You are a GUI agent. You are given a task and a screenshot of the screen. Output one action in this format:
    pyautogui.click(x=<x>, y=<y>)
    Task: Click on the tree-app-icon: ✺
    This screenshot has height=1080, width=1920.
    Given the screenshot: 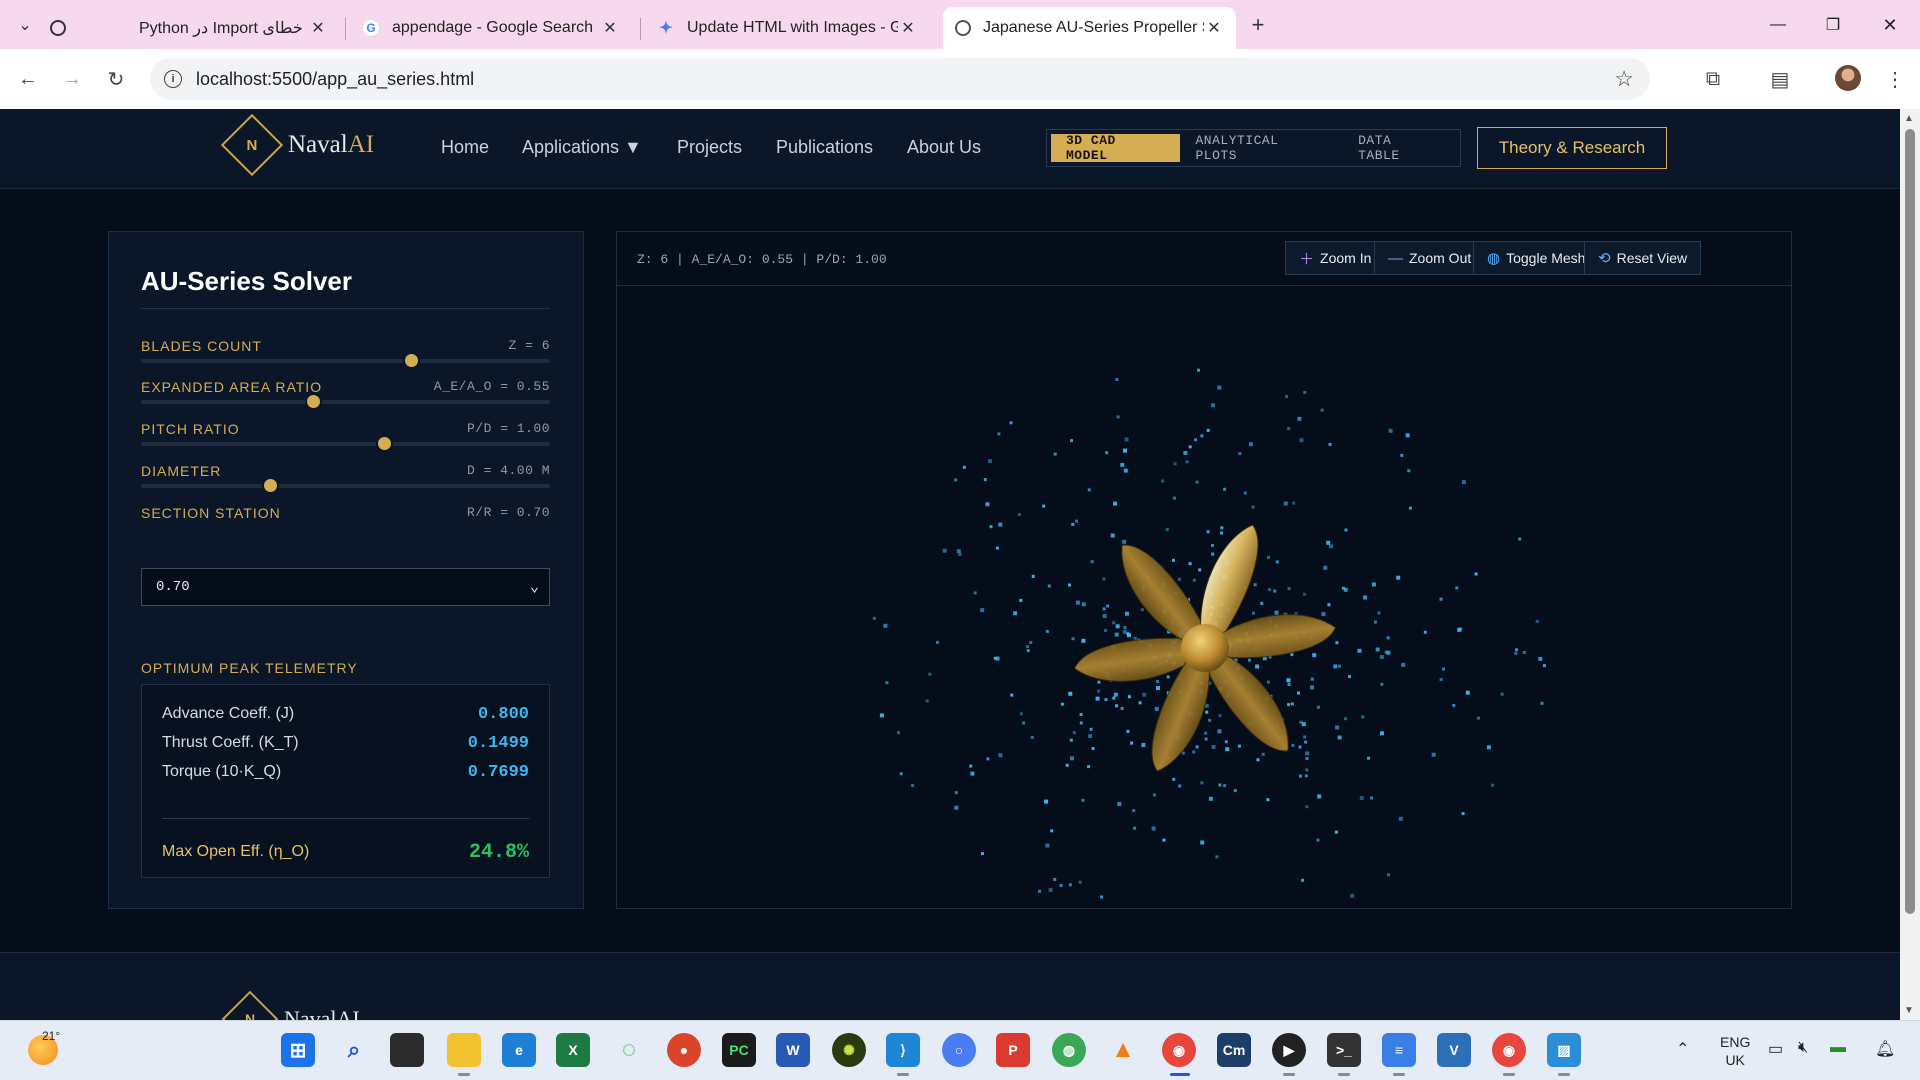 What is the action you would take?
    pyautogui.click(x=849, y=1050)
    